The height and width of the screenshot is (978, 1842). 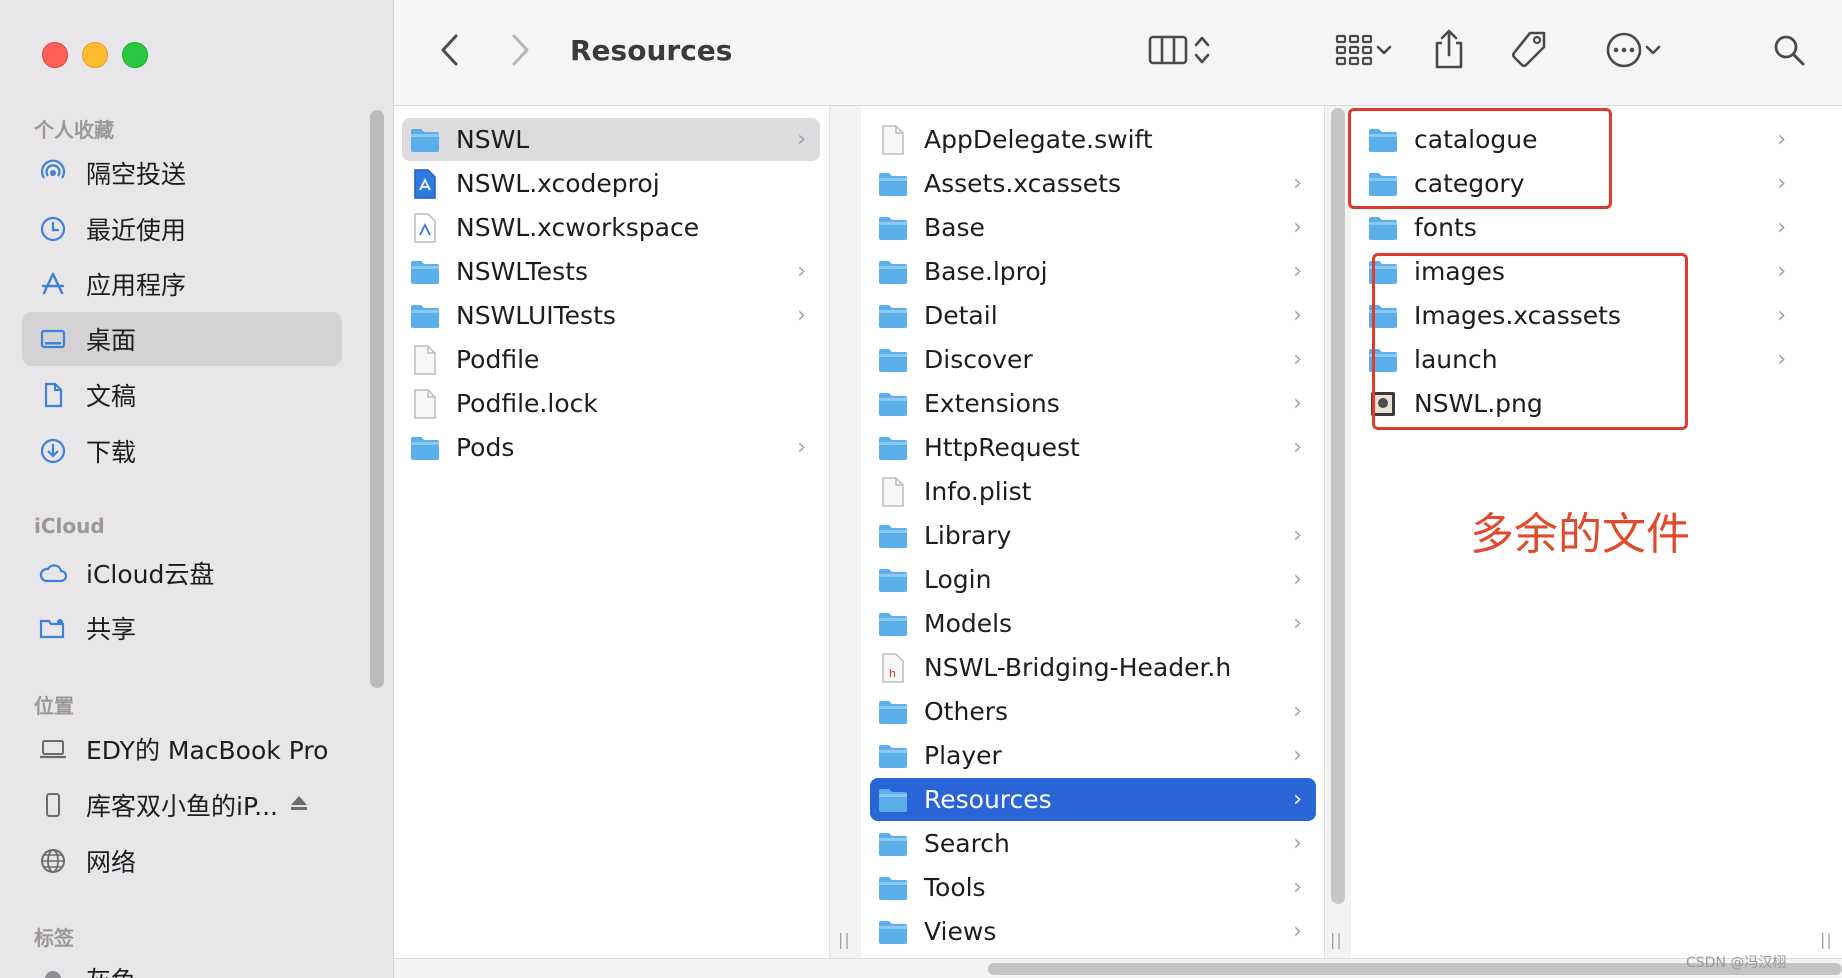 I want to click on share-icon, so click(x=1449, y=51).